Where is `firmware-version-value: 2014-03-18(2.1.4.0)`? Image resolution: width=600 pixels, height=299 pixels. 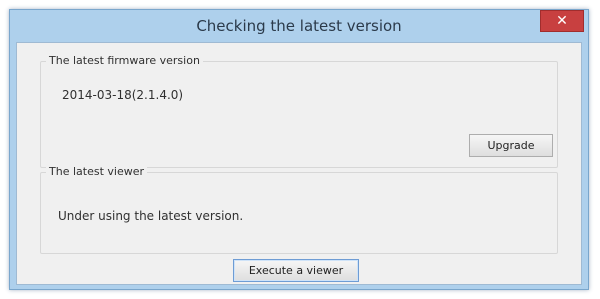 firmware-version-value: 2014-03-18(2.1.4.0) is located at coordinates (123, 95).